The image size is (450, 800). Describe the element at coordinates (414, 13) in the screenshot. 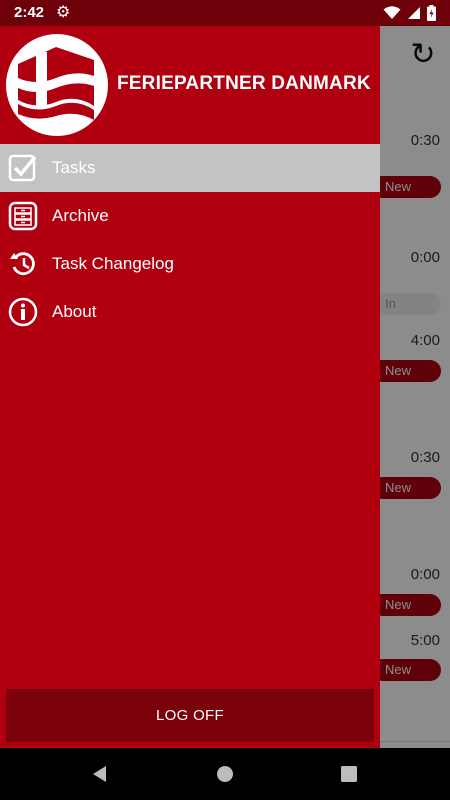

I see `signal-icon` at that location.